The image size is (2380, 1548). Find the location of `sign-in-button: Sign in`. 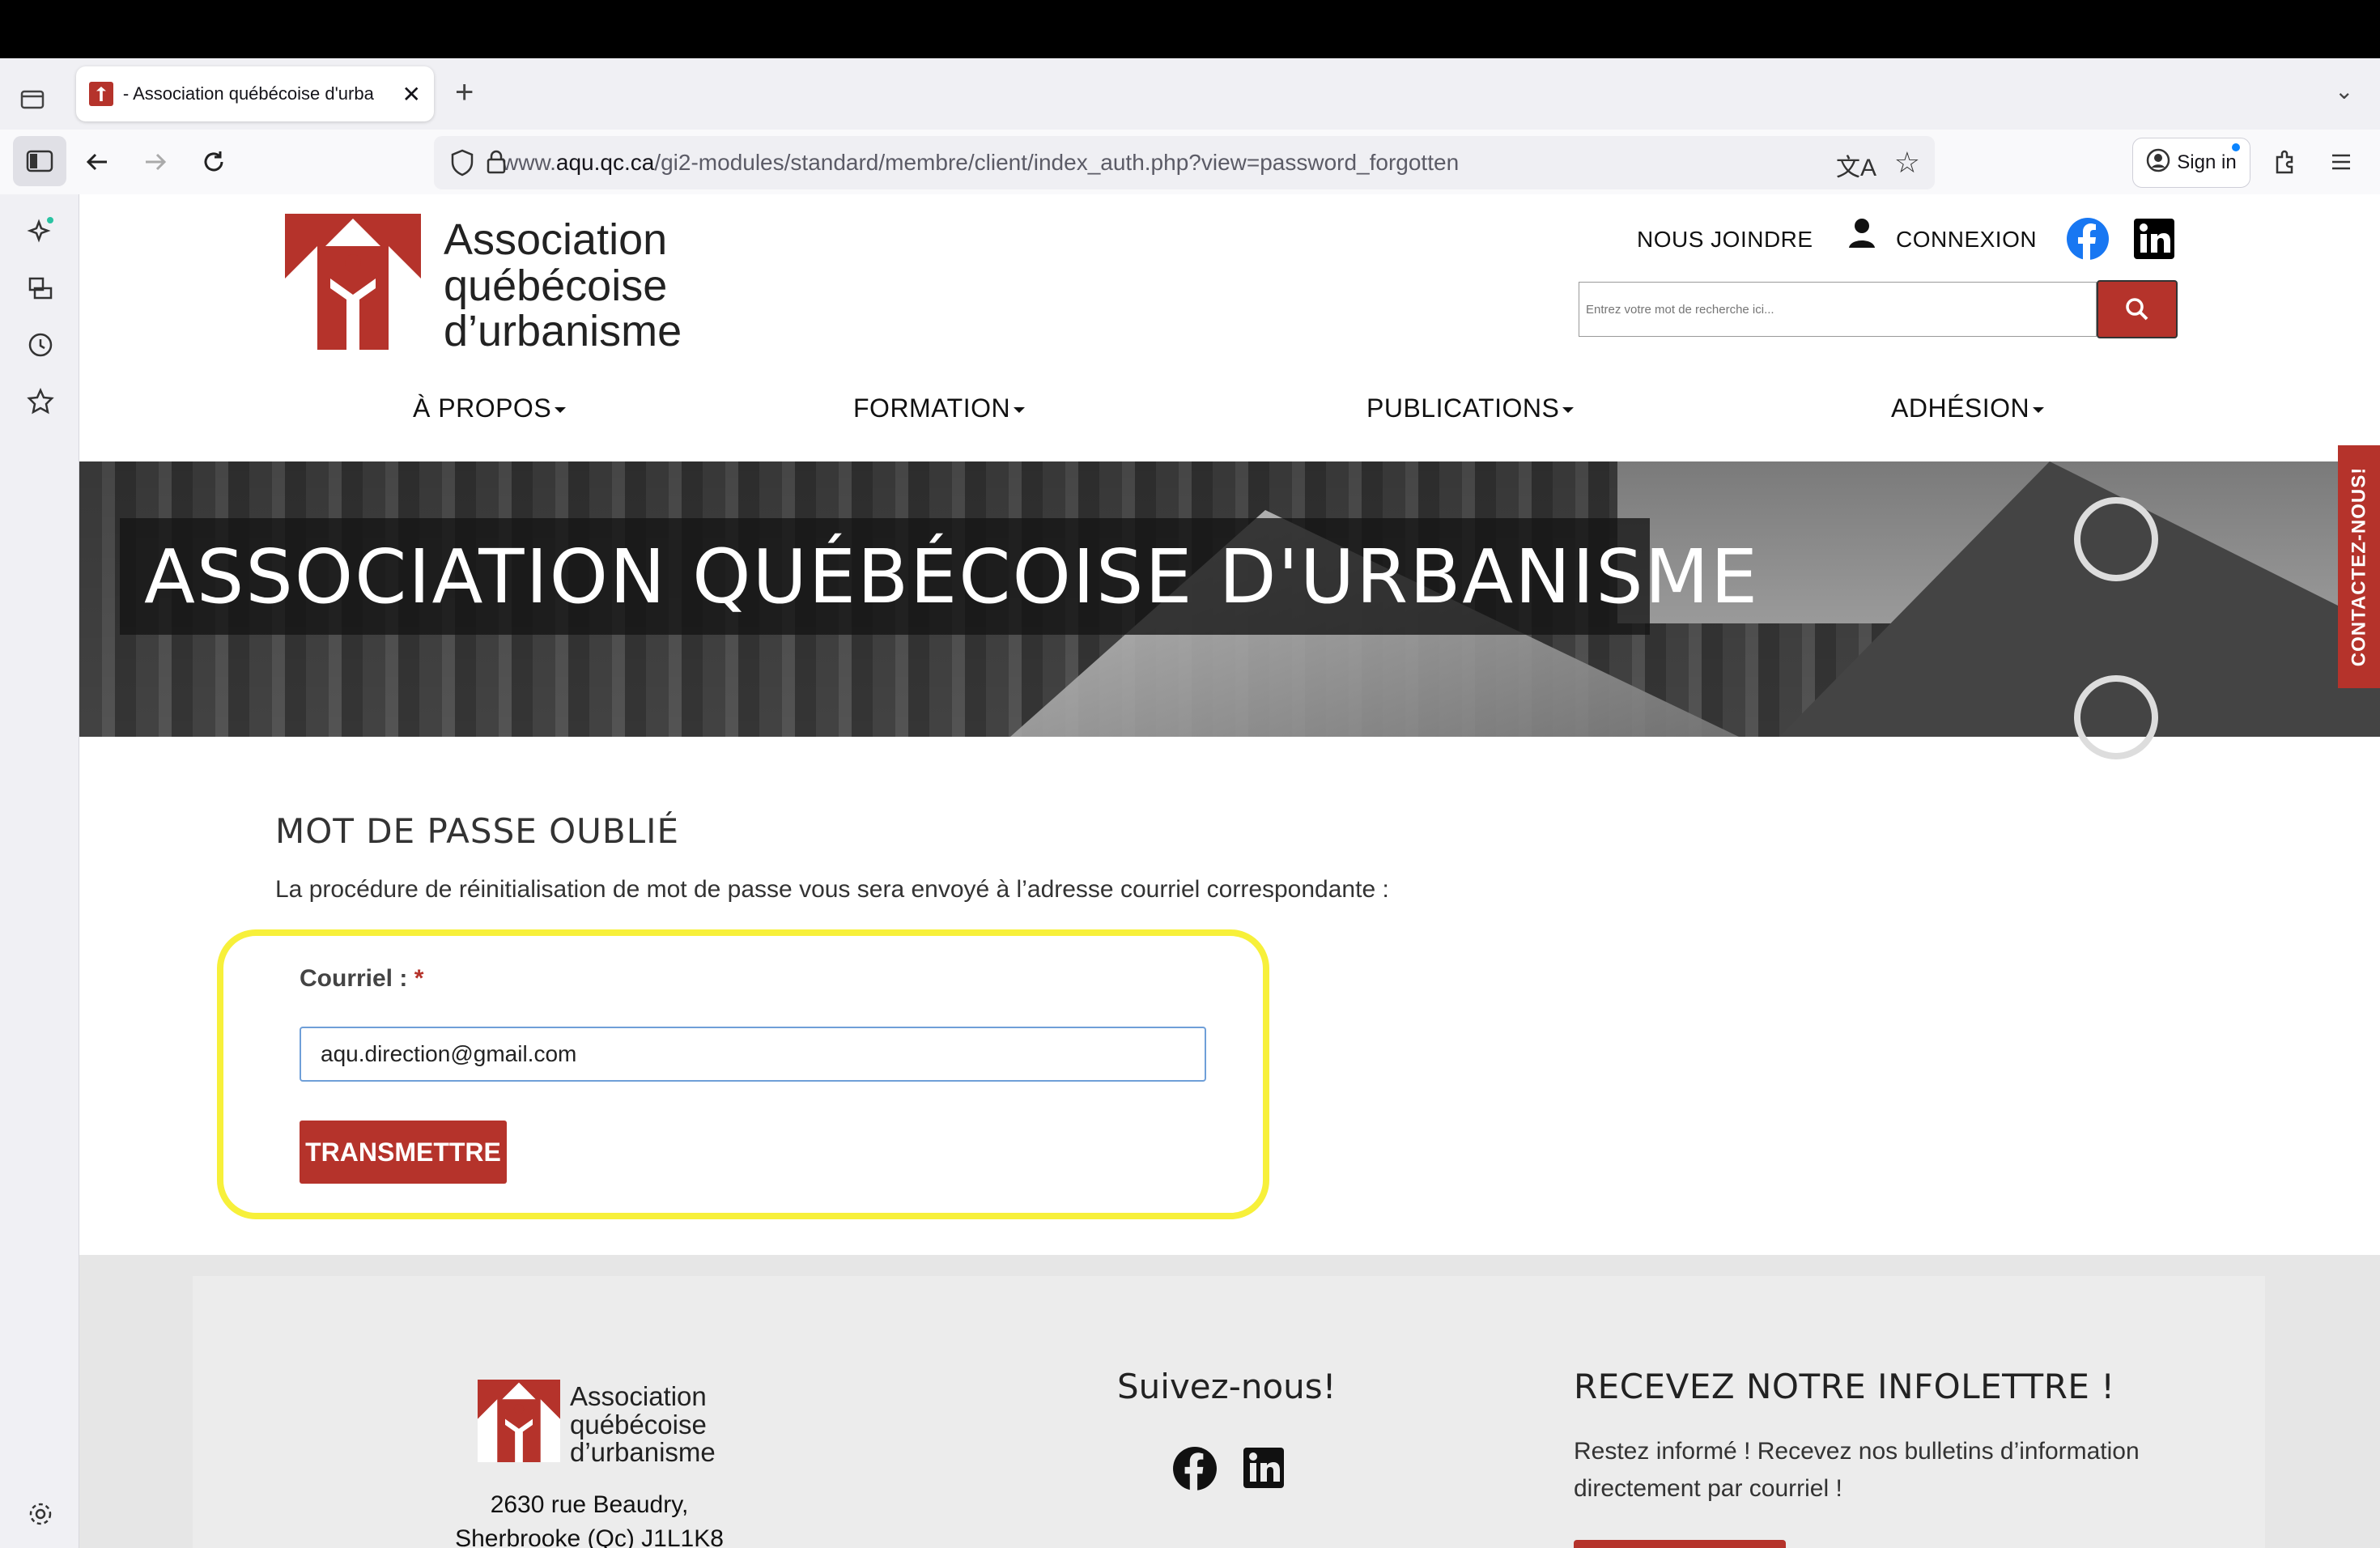

sign-in-button: Sign in is located at coordinates (2191, 163).